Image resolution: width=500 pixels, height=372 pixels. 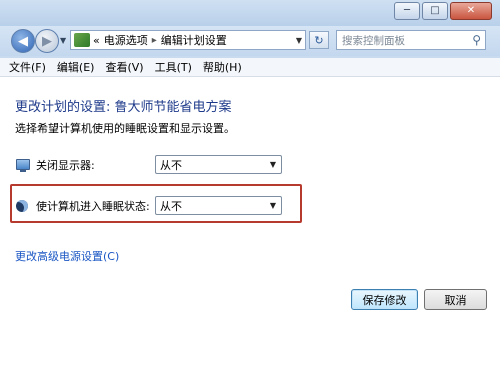 What do you see at coordinates (123, 107) in the screenshot?
I see `page-title: 更改计划的设置: 鲁大师节能省电方案` at bounding box center [123, 107].